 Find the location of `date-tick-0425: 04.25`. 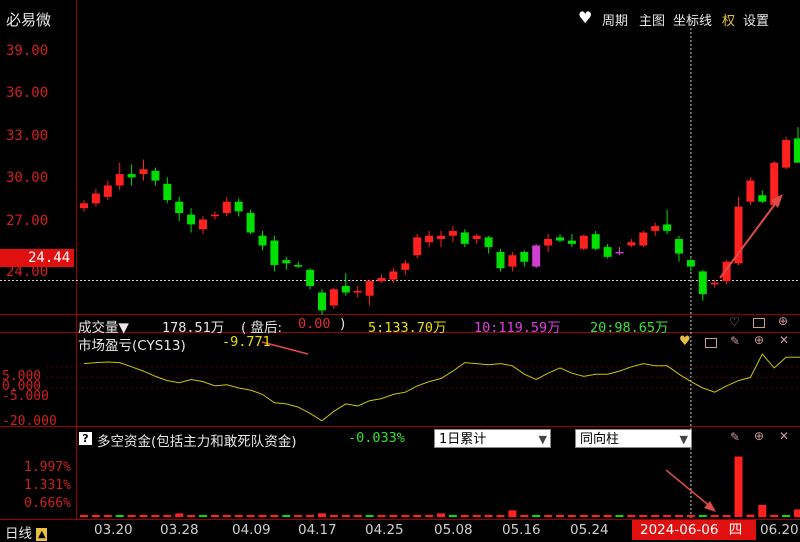

date-tick-0425: 04.25 is located at coordinates (384, 530).